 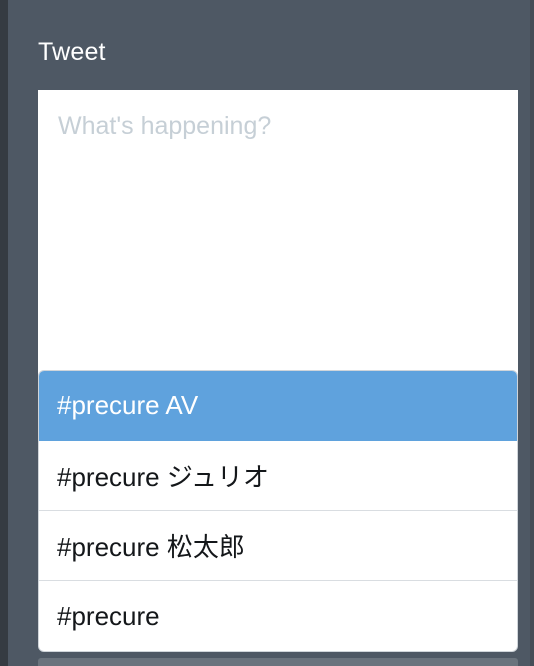 I want to click on left-edge-divider, so click(x=4, y=333).